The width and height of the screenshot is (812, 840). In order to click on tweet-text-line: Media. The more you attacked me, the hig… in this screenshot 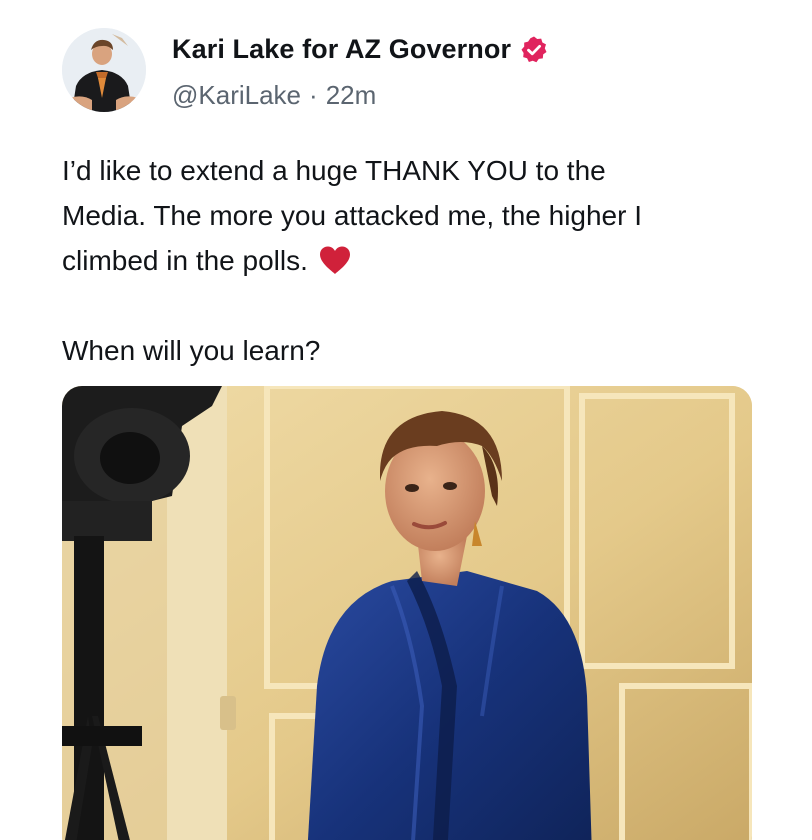, I will do `click(352, 215)`.